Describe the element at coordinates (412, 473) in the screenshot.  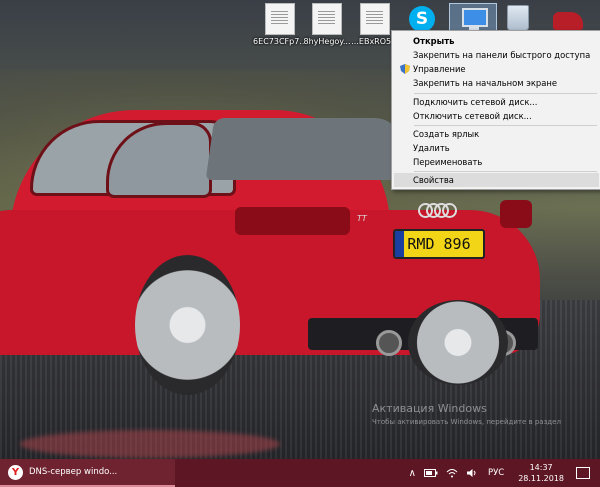
I see `chevron-up-icon: ∧` at that location.